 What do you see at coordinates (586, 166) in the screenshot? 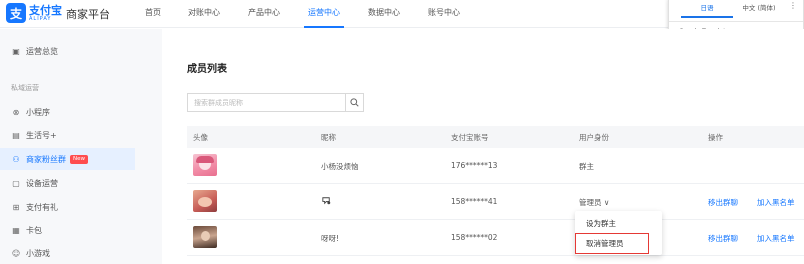
I see `member-role: 群主` at bounding box center [586, 166].